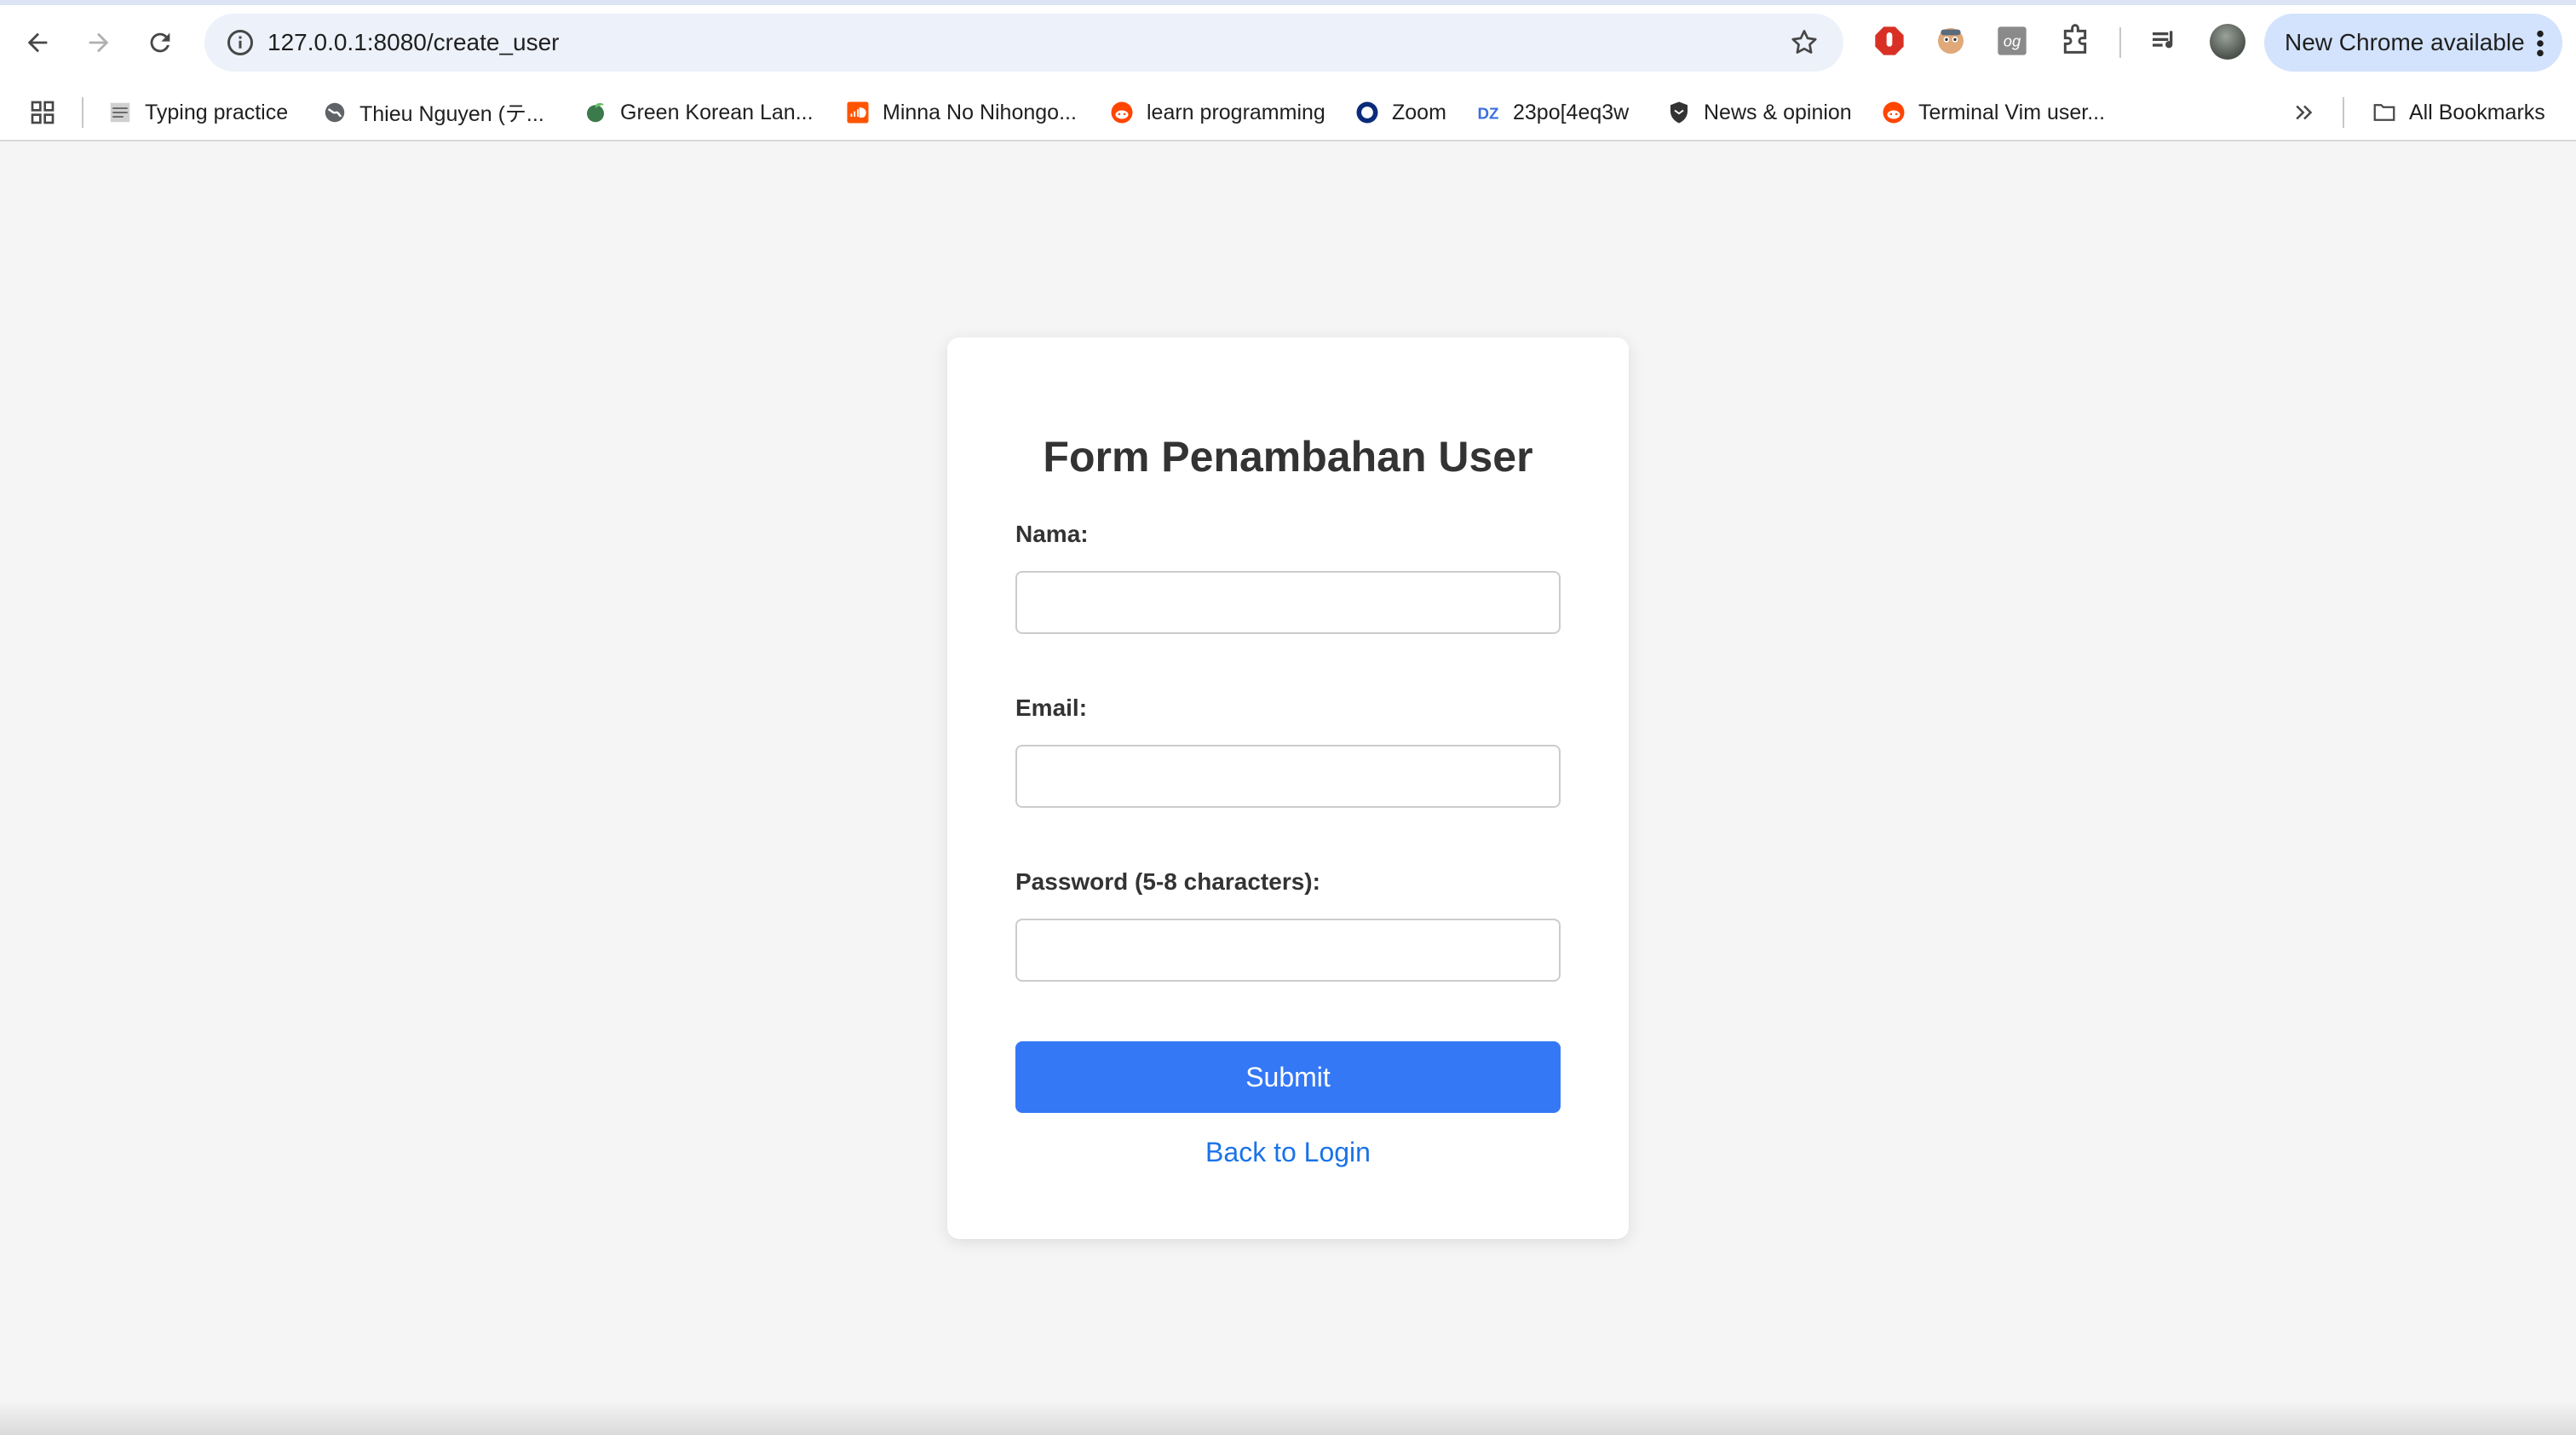 The height and width of the screenshot is (1435, 2576). What do you see at coordinates (1236, 112) in the screenshot?
I see `bookmark-label: learn programming` at bounding box center [1236, 112].